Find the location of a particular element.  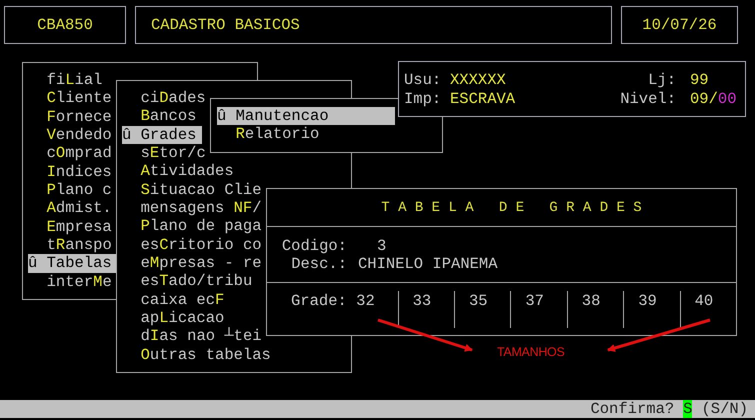

menu-item: sEtor/c is located at coordinates (167, 153).